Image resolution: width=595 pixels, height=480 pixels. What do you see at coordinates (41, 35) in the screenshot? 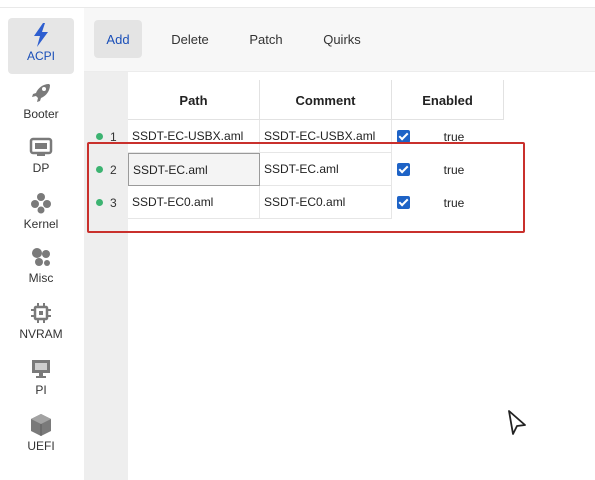
I see `acpi-bolt-icon` at bounding box center [41, 35].